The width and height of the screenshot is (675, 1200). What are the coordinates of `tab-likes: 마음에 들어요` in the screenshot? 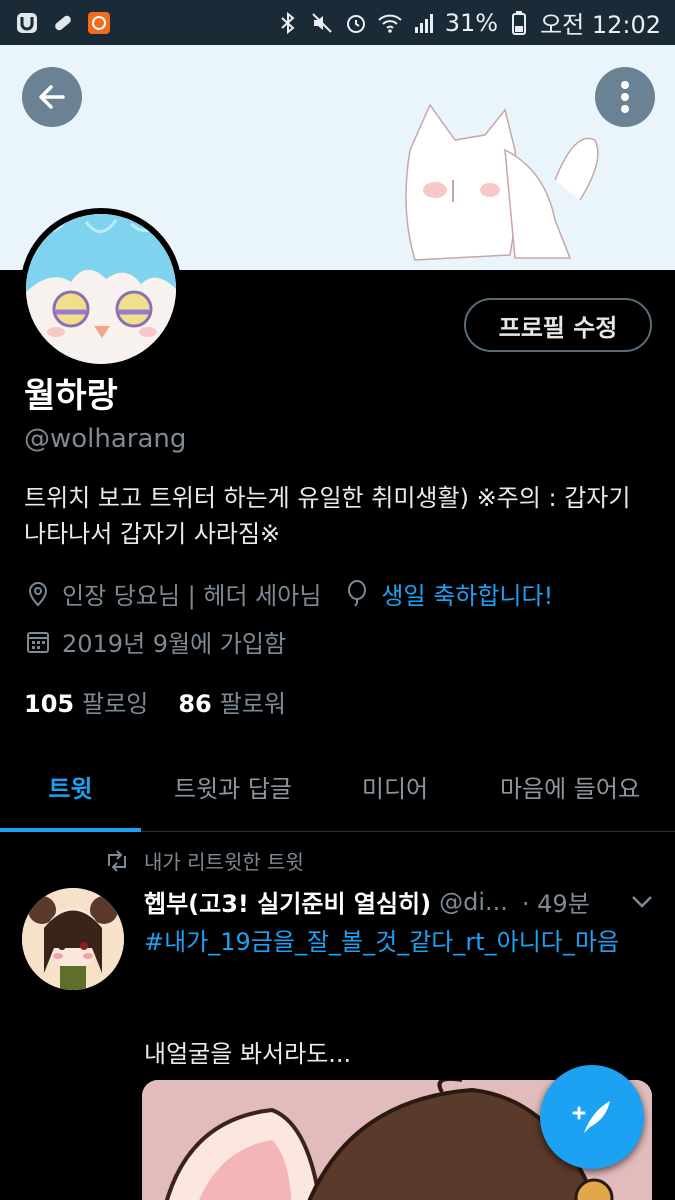 It's located at (570, 786).